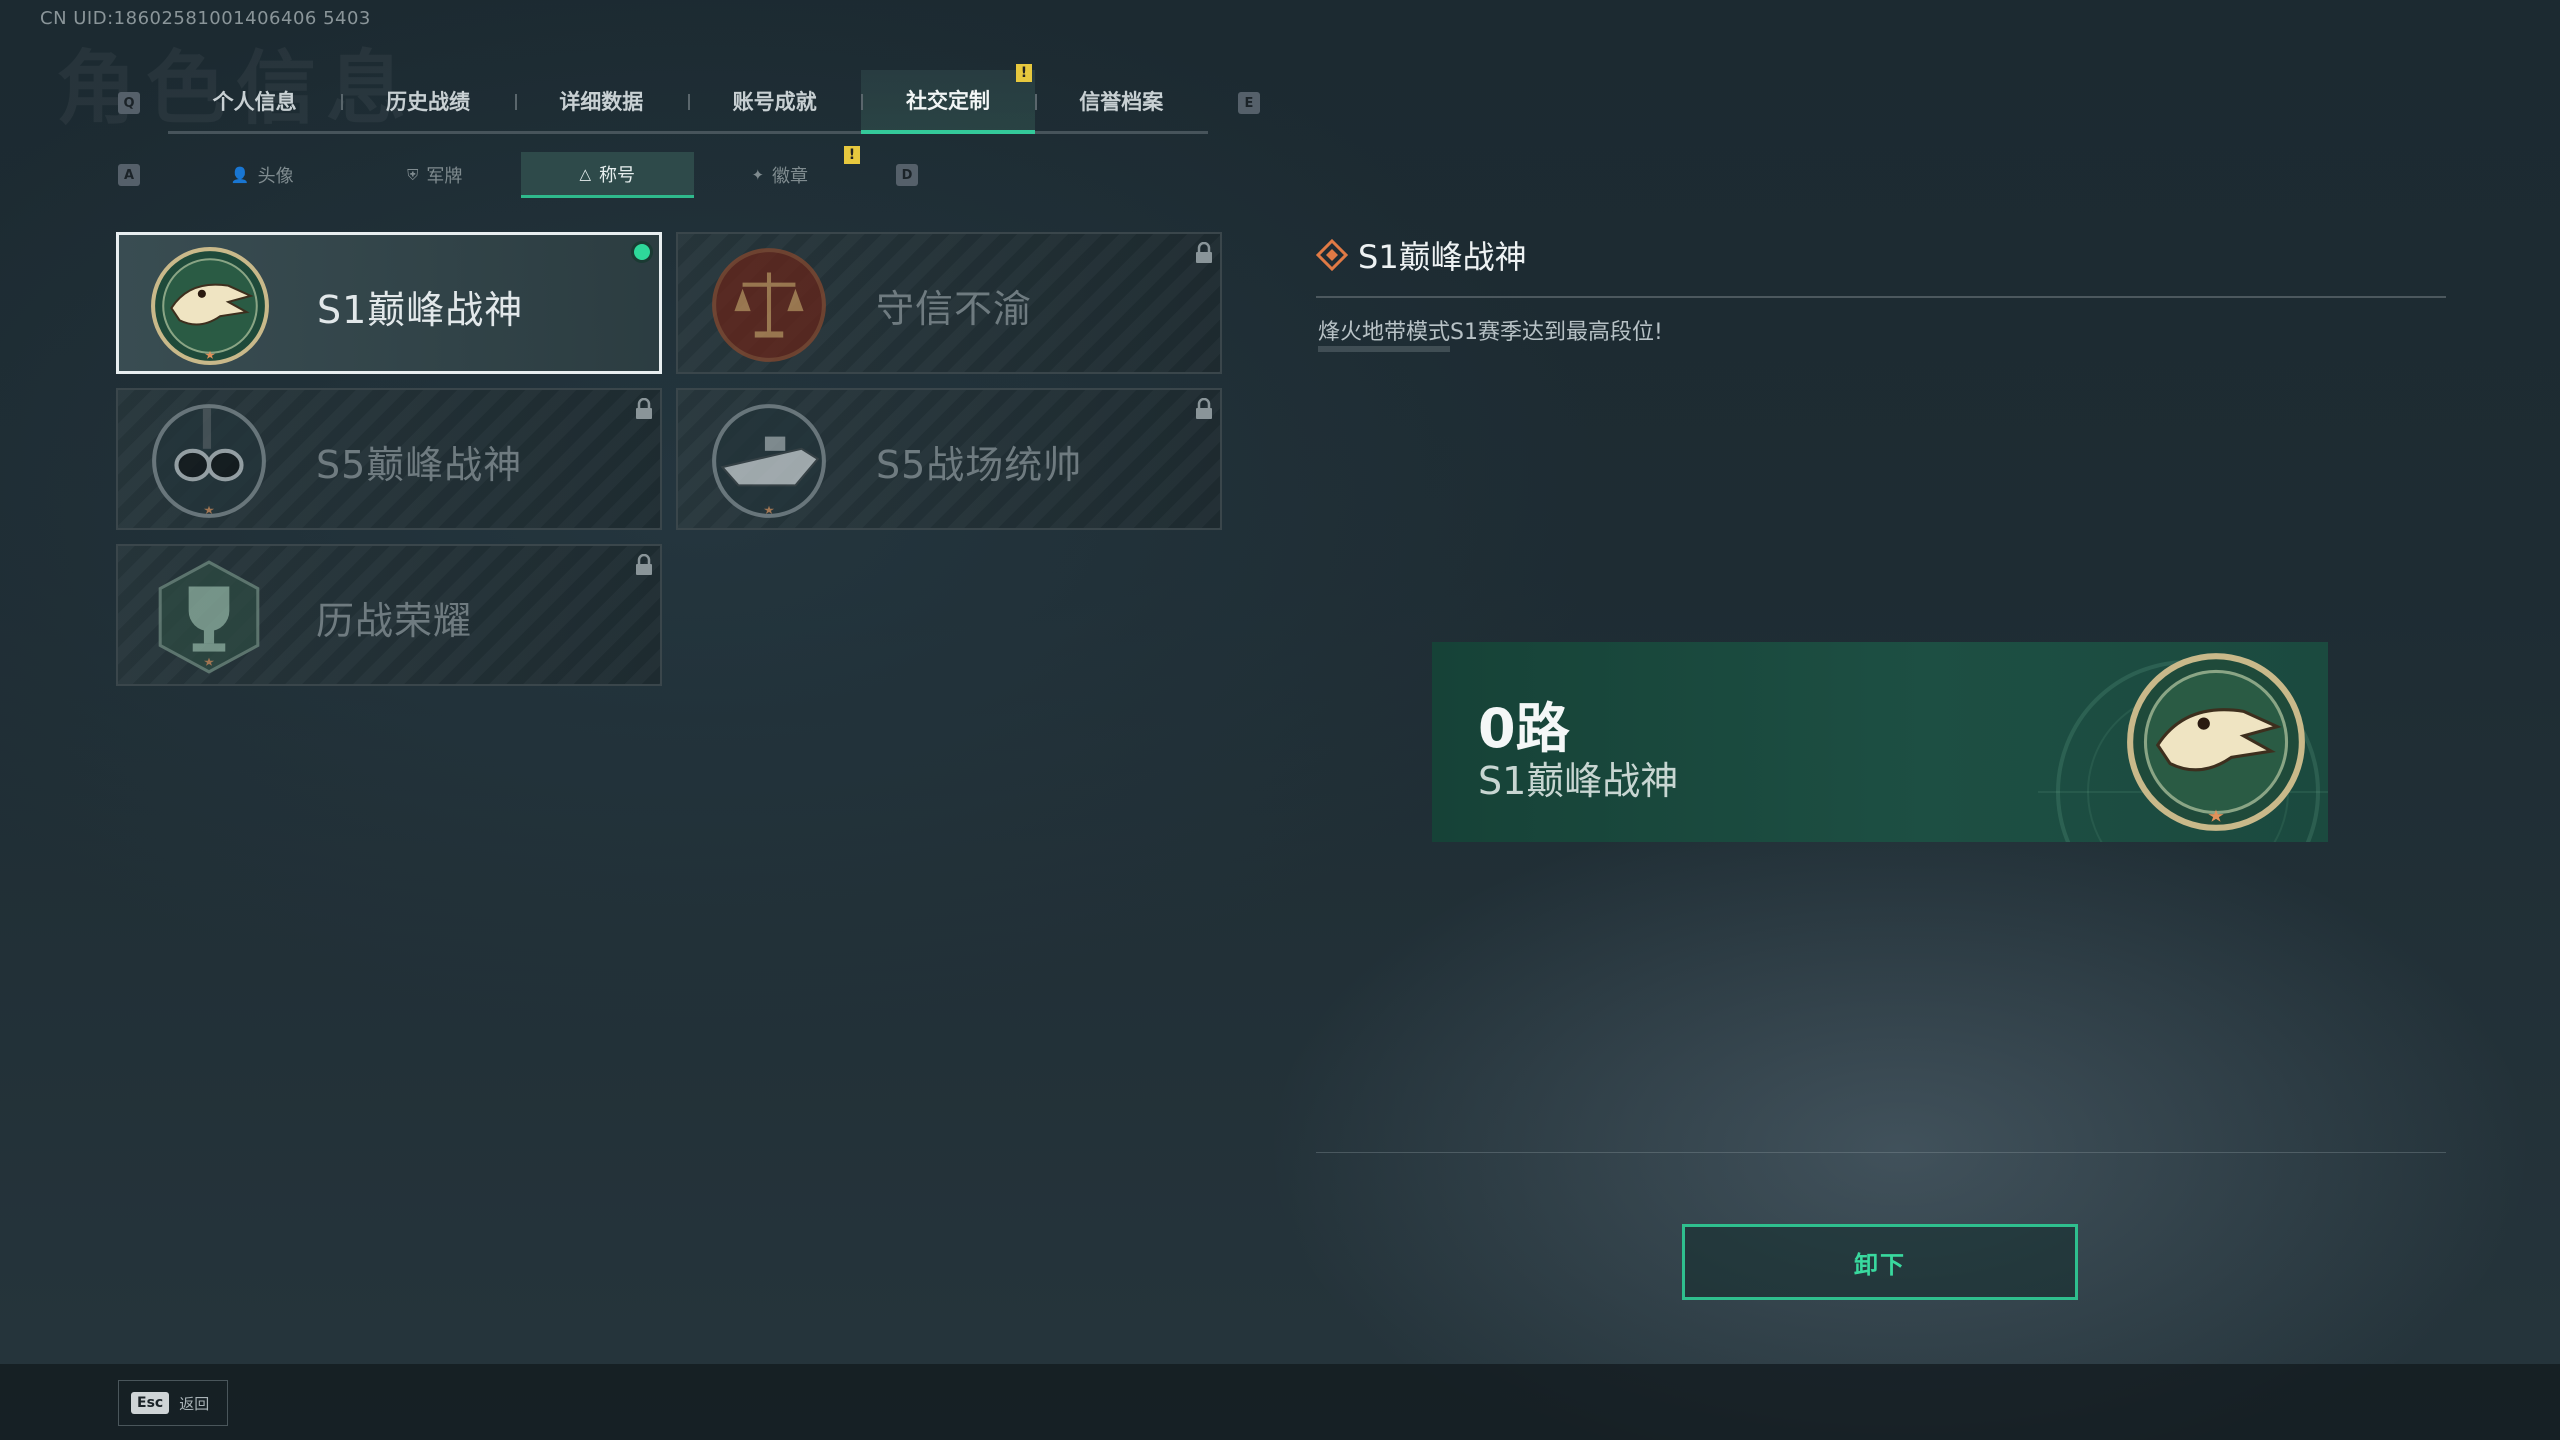  I want to click on tab-detailed-data: 详细数据, so click(601, 100).